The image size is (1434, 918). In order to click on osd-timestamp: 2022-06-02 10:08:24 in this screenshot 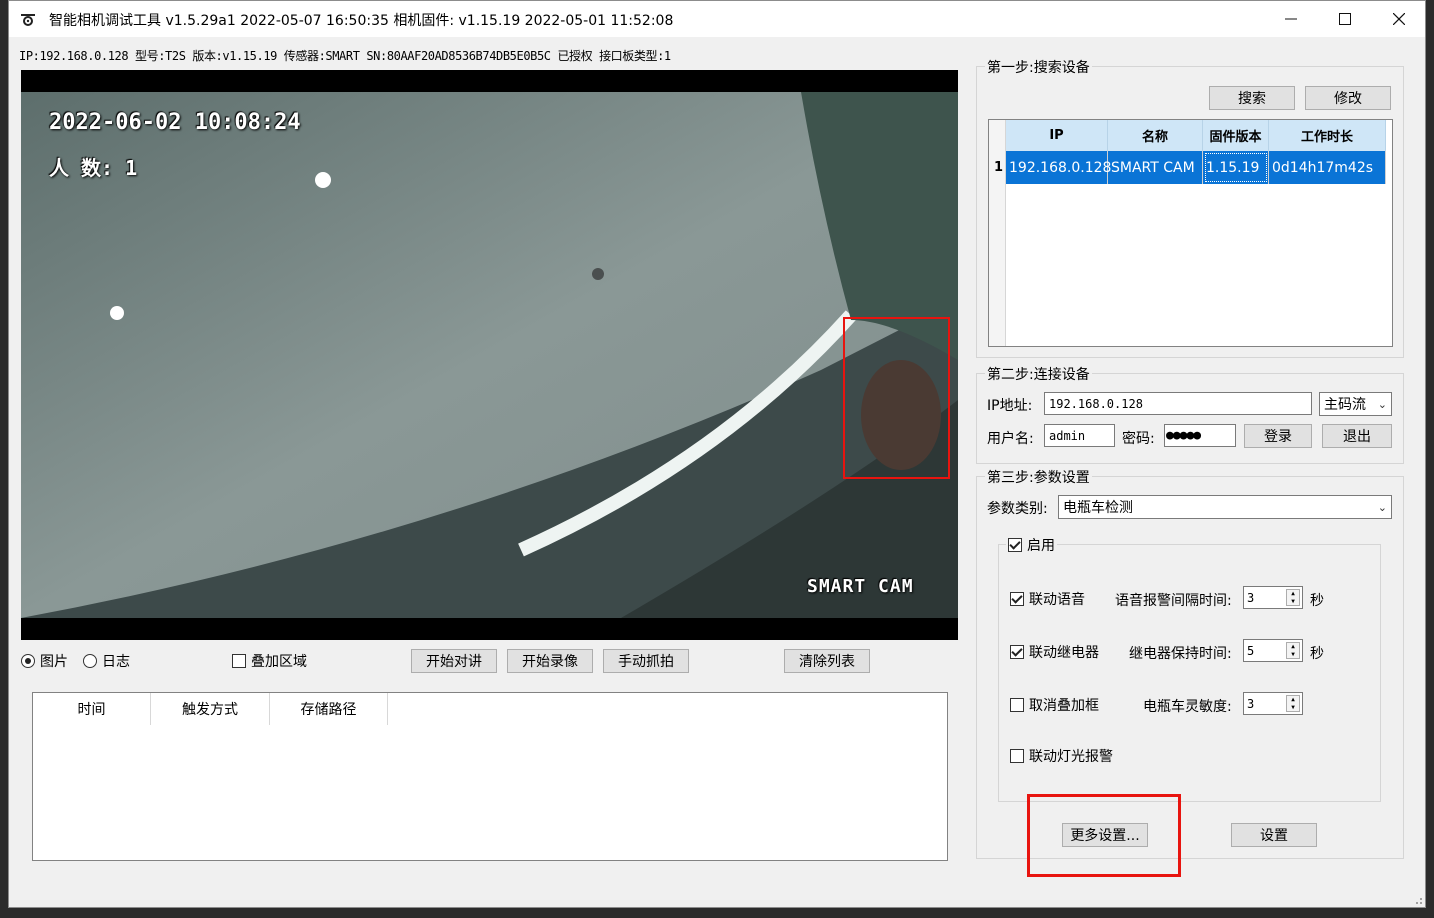, I will do `click(175, 122)`.